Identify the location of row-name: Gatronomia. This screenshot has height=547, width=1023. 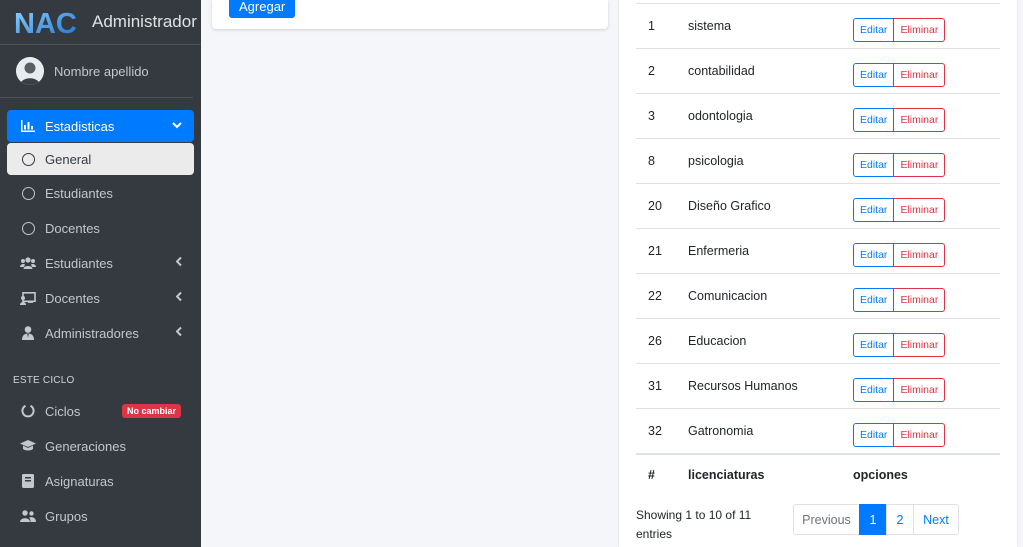
(770, 431).